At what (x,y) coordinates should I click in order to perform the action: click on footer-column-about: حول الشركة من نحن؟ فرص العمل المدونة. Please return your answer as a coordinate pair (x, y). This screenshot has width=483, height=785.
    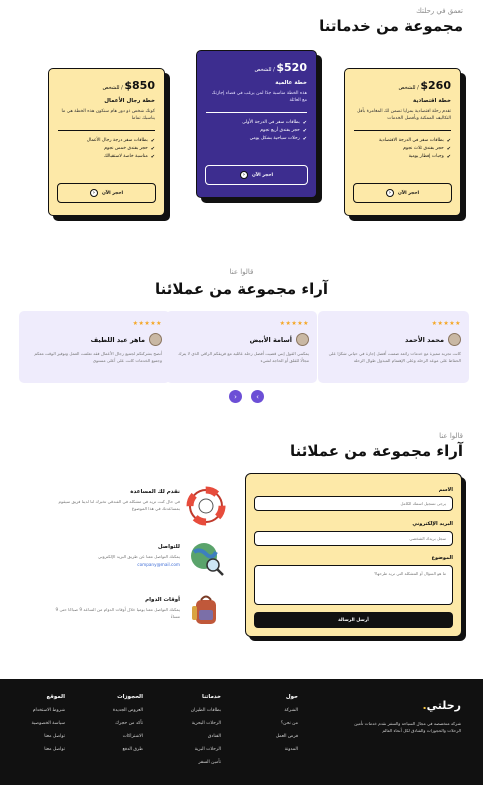
    Looking at the image, I should click on (263, 723).